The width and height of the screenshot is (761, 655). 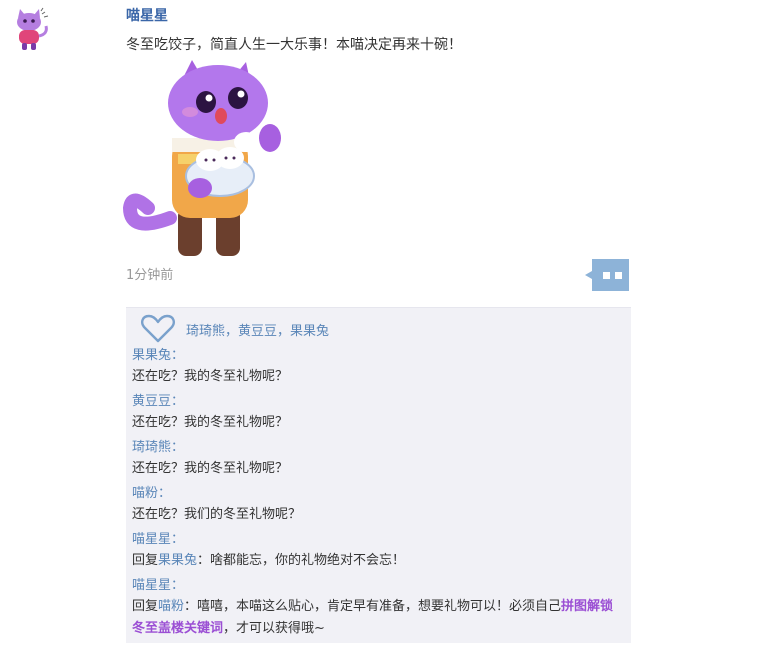 What do you see at coordinates (378, 505) in the screenshot?
I see `reply-item: 喵粉： 还在吃？我们的冬至礼物呢？` at bounding box center [378, 505].